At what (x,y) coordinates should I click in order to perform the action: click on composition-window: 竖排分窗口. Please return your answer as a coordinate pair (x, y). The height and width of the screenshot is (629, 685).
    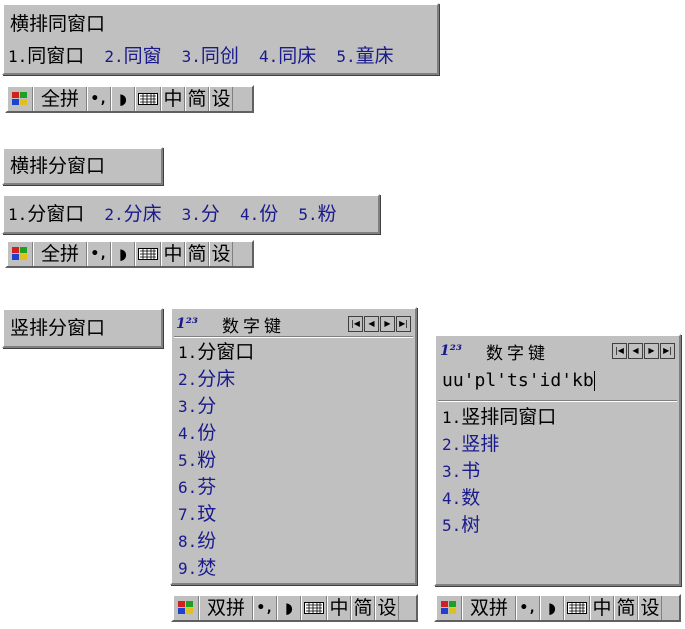
    Looking at the image, I should click on (82, 328).